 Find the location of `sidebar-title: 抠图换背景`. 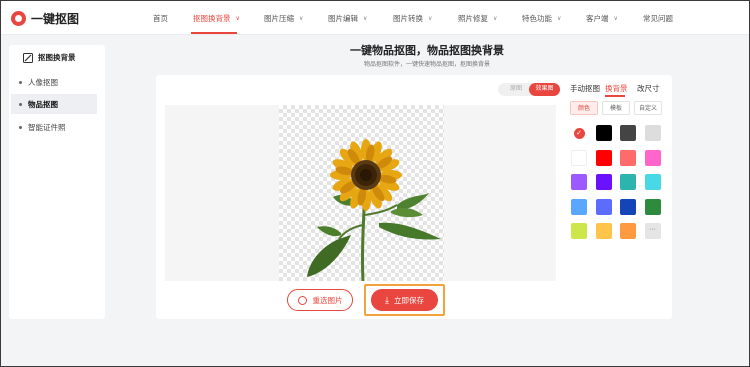

sidebar-title: 抠图换背景 is located at coordinates (57, 57).